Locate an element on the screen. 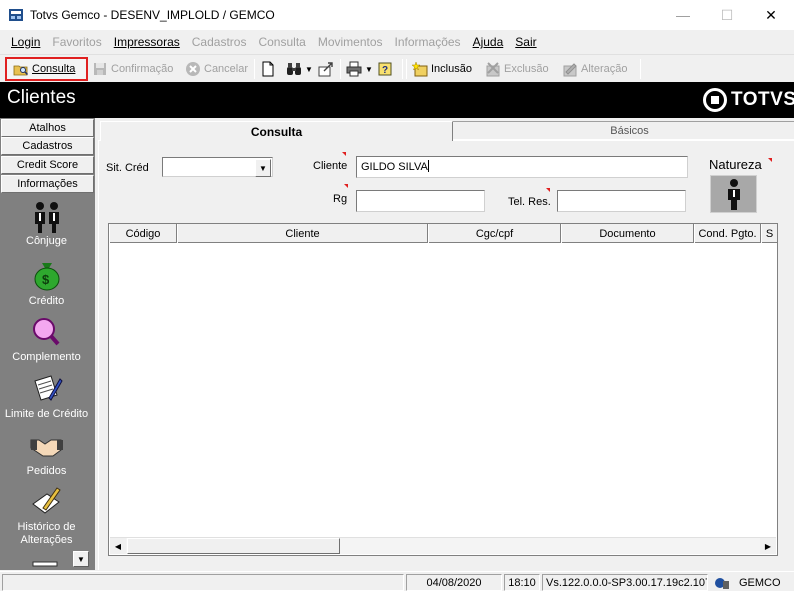  maximize-button: ☐ is located at coordinates (727, 15).